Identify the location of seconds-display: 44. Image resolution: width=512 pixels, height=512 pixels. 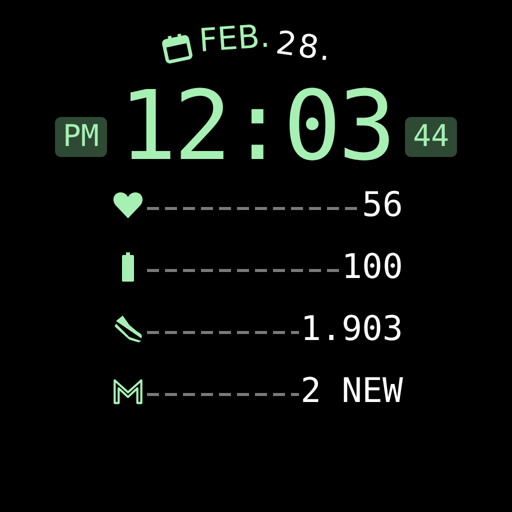
(431, 137).